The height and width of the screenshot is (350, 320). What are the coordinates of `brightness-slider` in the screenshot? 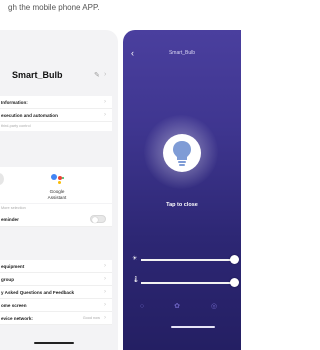 It's located at (190, 260).